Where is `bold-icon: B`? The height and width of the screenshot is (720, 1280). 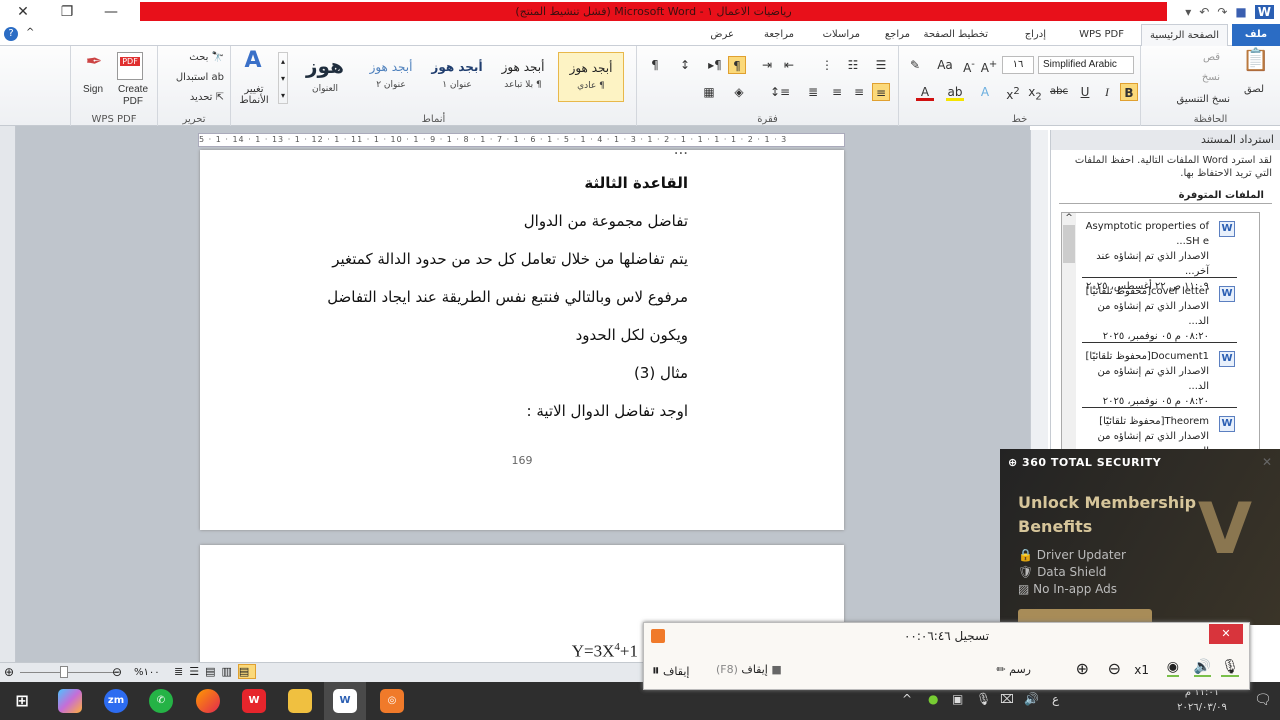 bold-icon: B is located at coordinates (1129, 92).